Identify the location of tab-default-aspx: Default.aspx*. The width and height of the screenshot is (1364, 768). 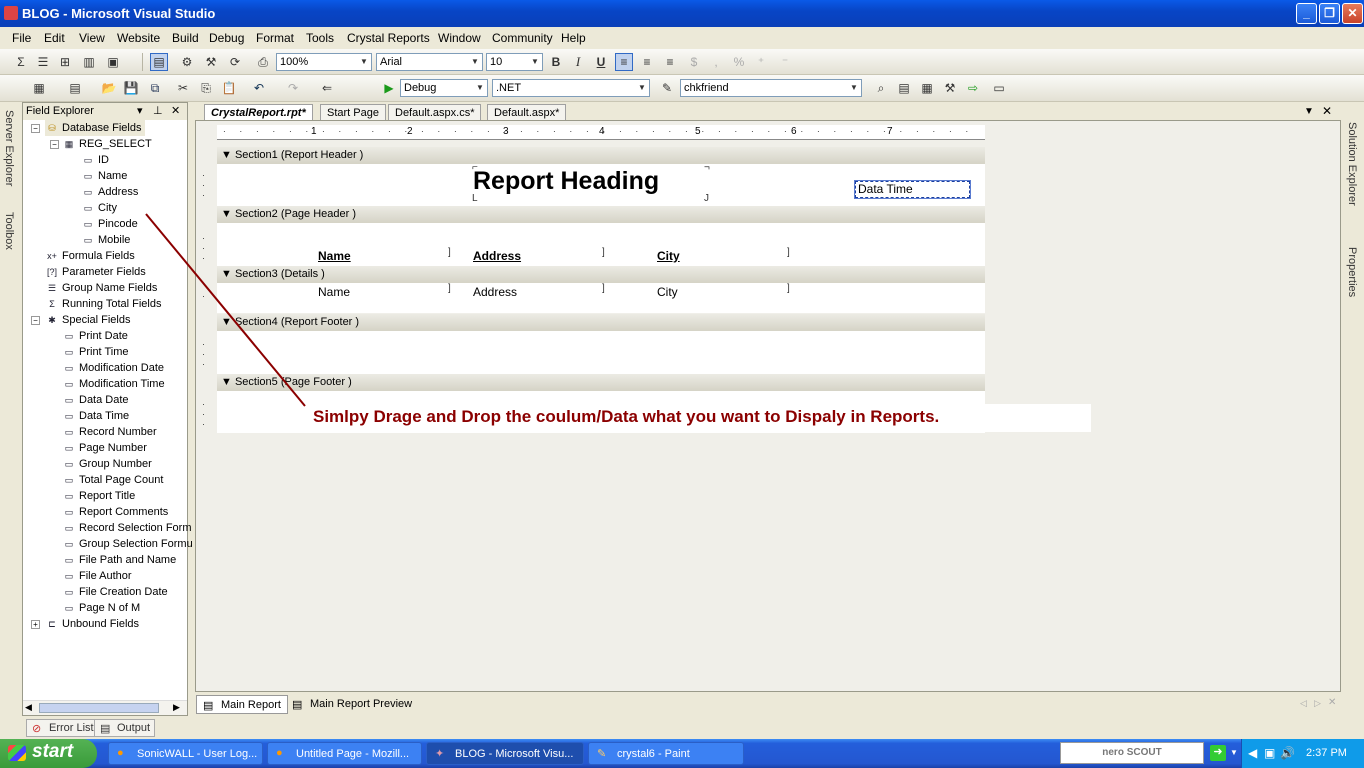
(527, 112).